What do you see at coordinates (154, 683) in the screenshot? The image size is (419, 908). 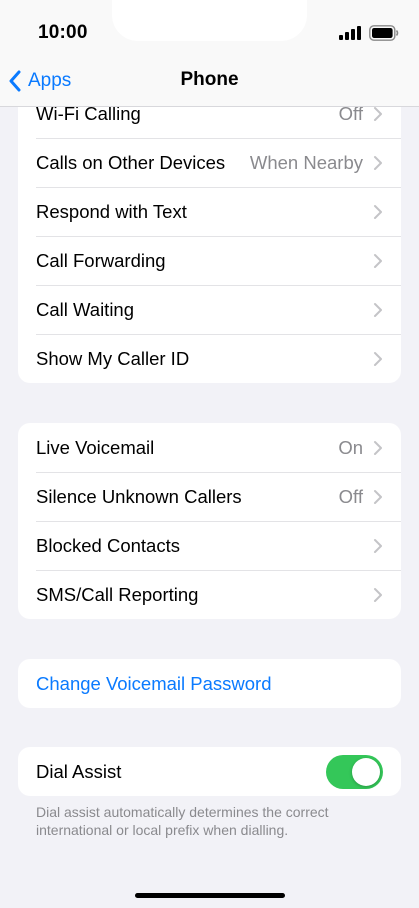 I see `row-label: Change Voicemail Password` at bounding box center [154, 683].